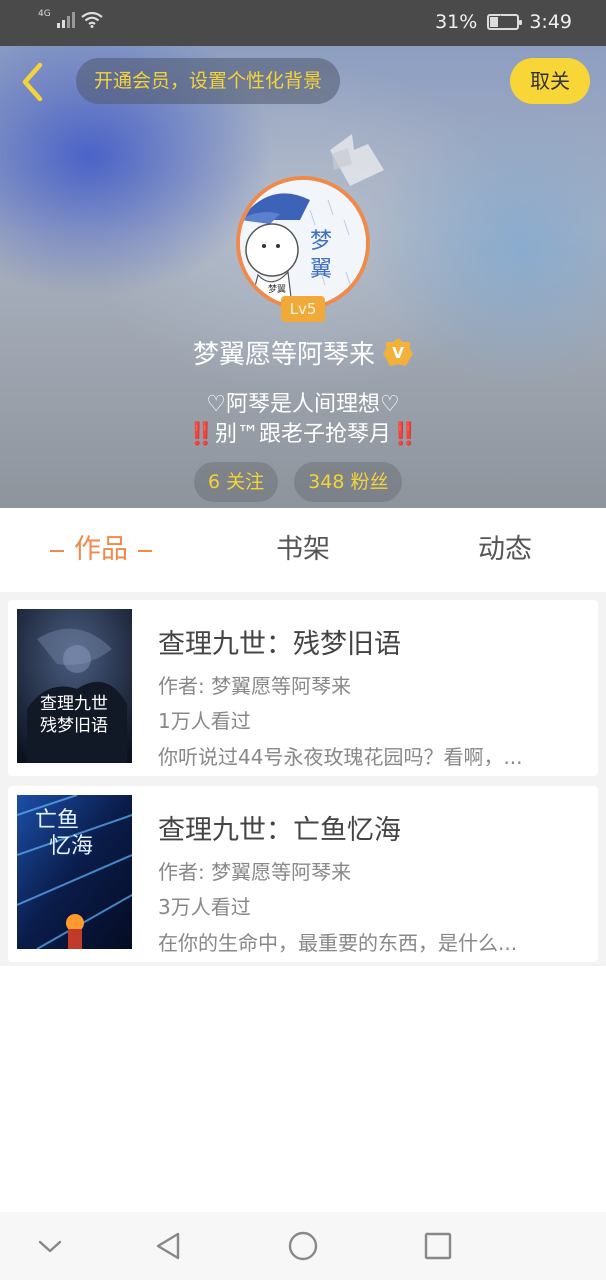 This screenshot has width=606, height=1280. Describe the element at coordinates (550, 22) in the screenshot. I see `clock: 3:49` at that location.